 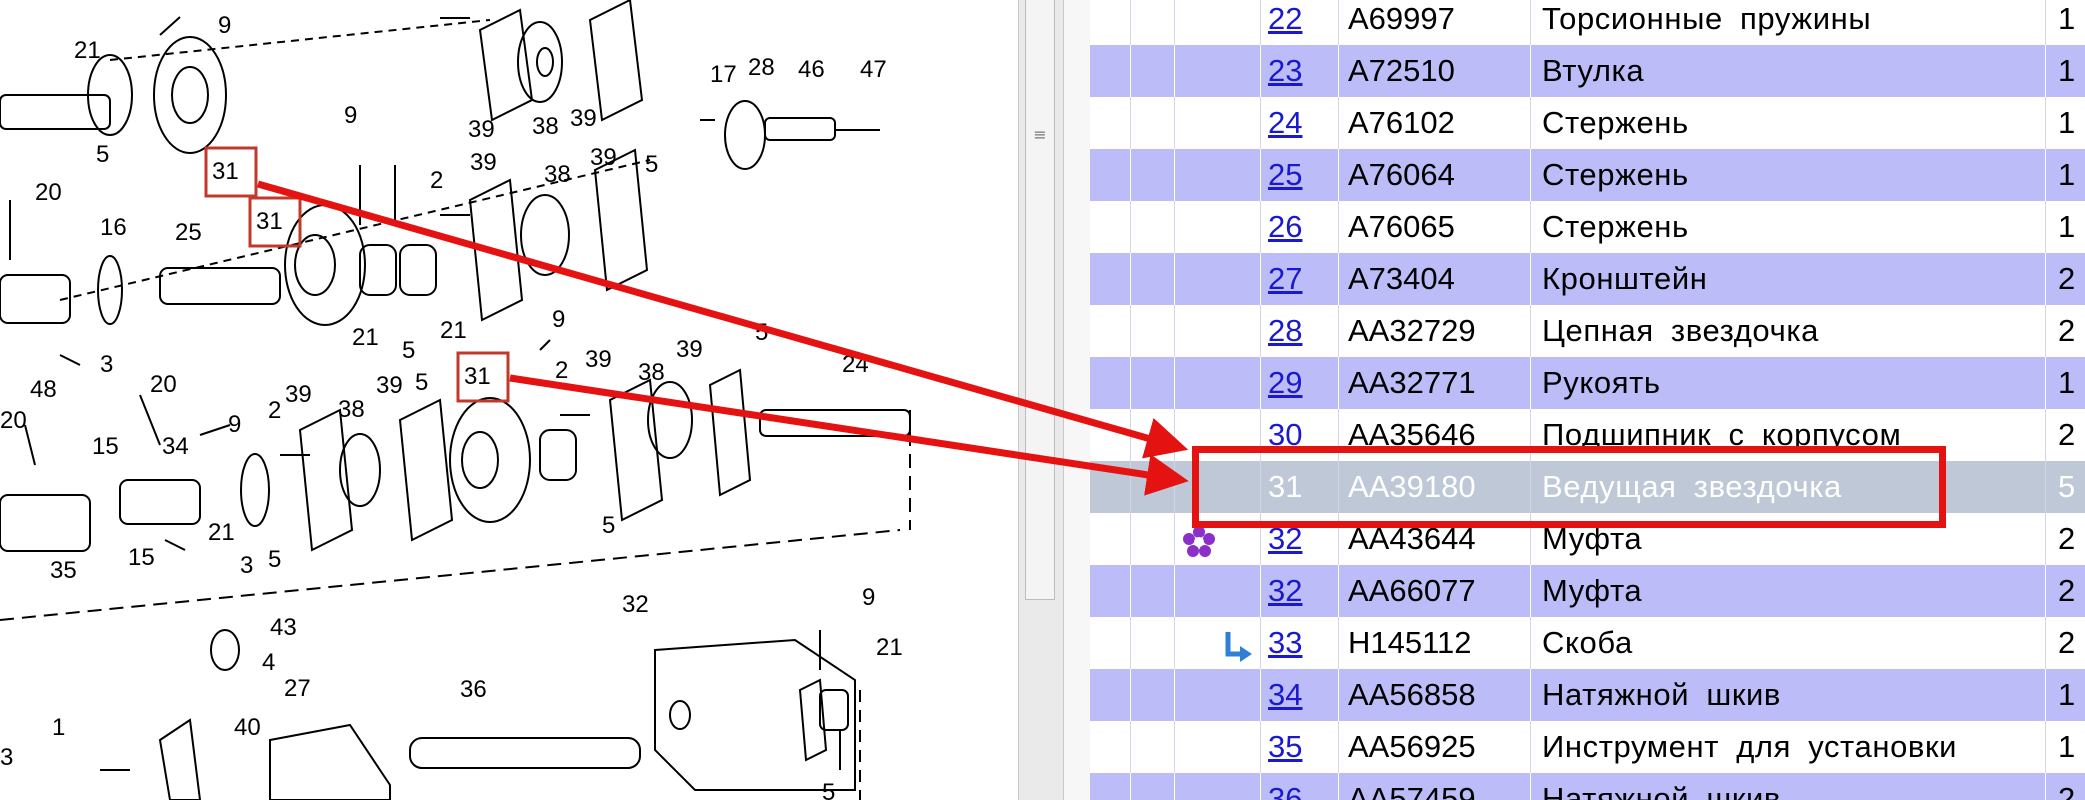 I want to click on table-row: 24 A76102 Стержень 1, so click(x=1587, y=123).